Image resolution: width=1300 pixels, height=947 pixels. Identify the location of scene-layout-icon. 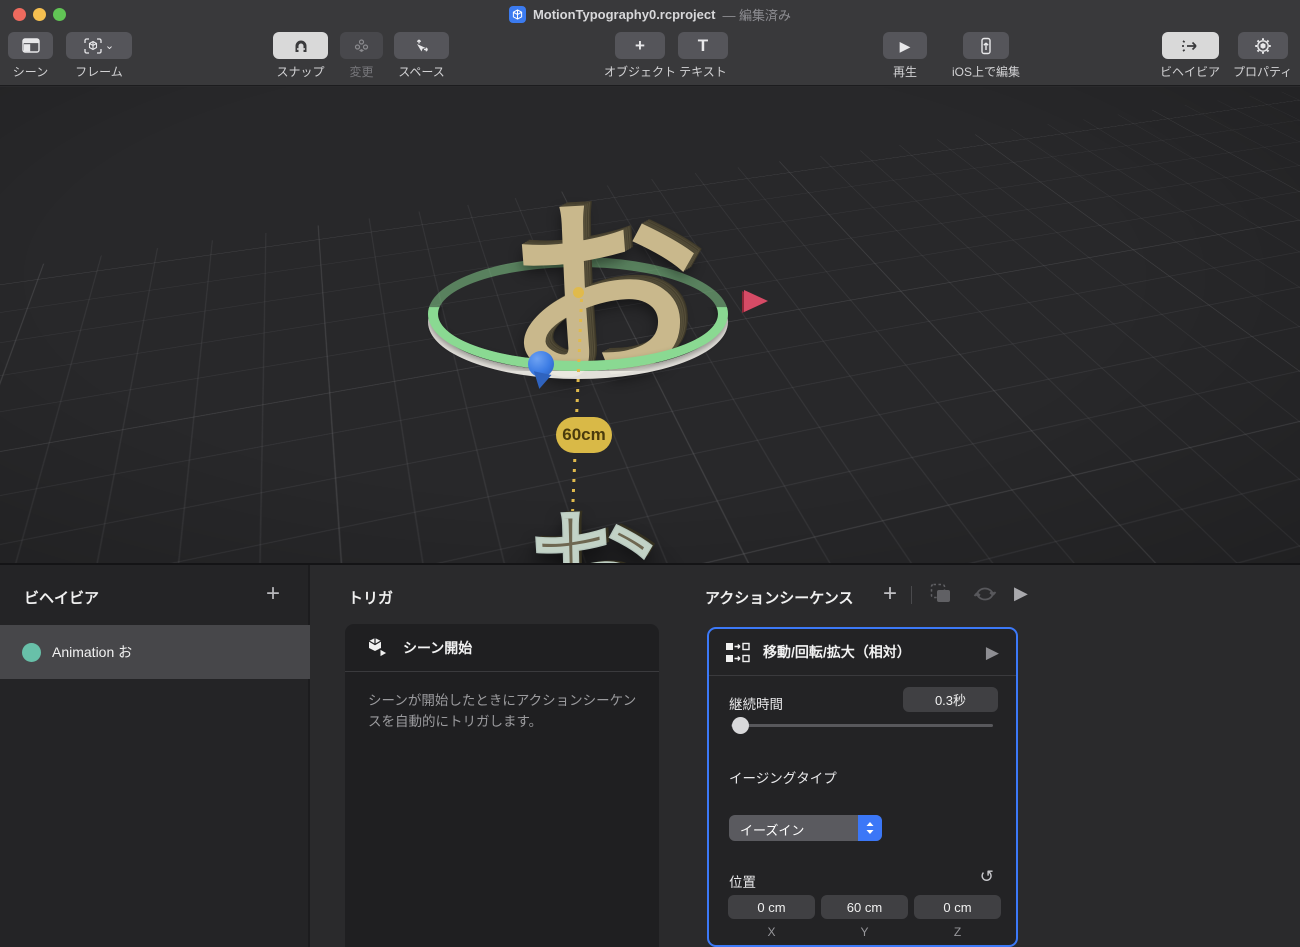
(30, 45).